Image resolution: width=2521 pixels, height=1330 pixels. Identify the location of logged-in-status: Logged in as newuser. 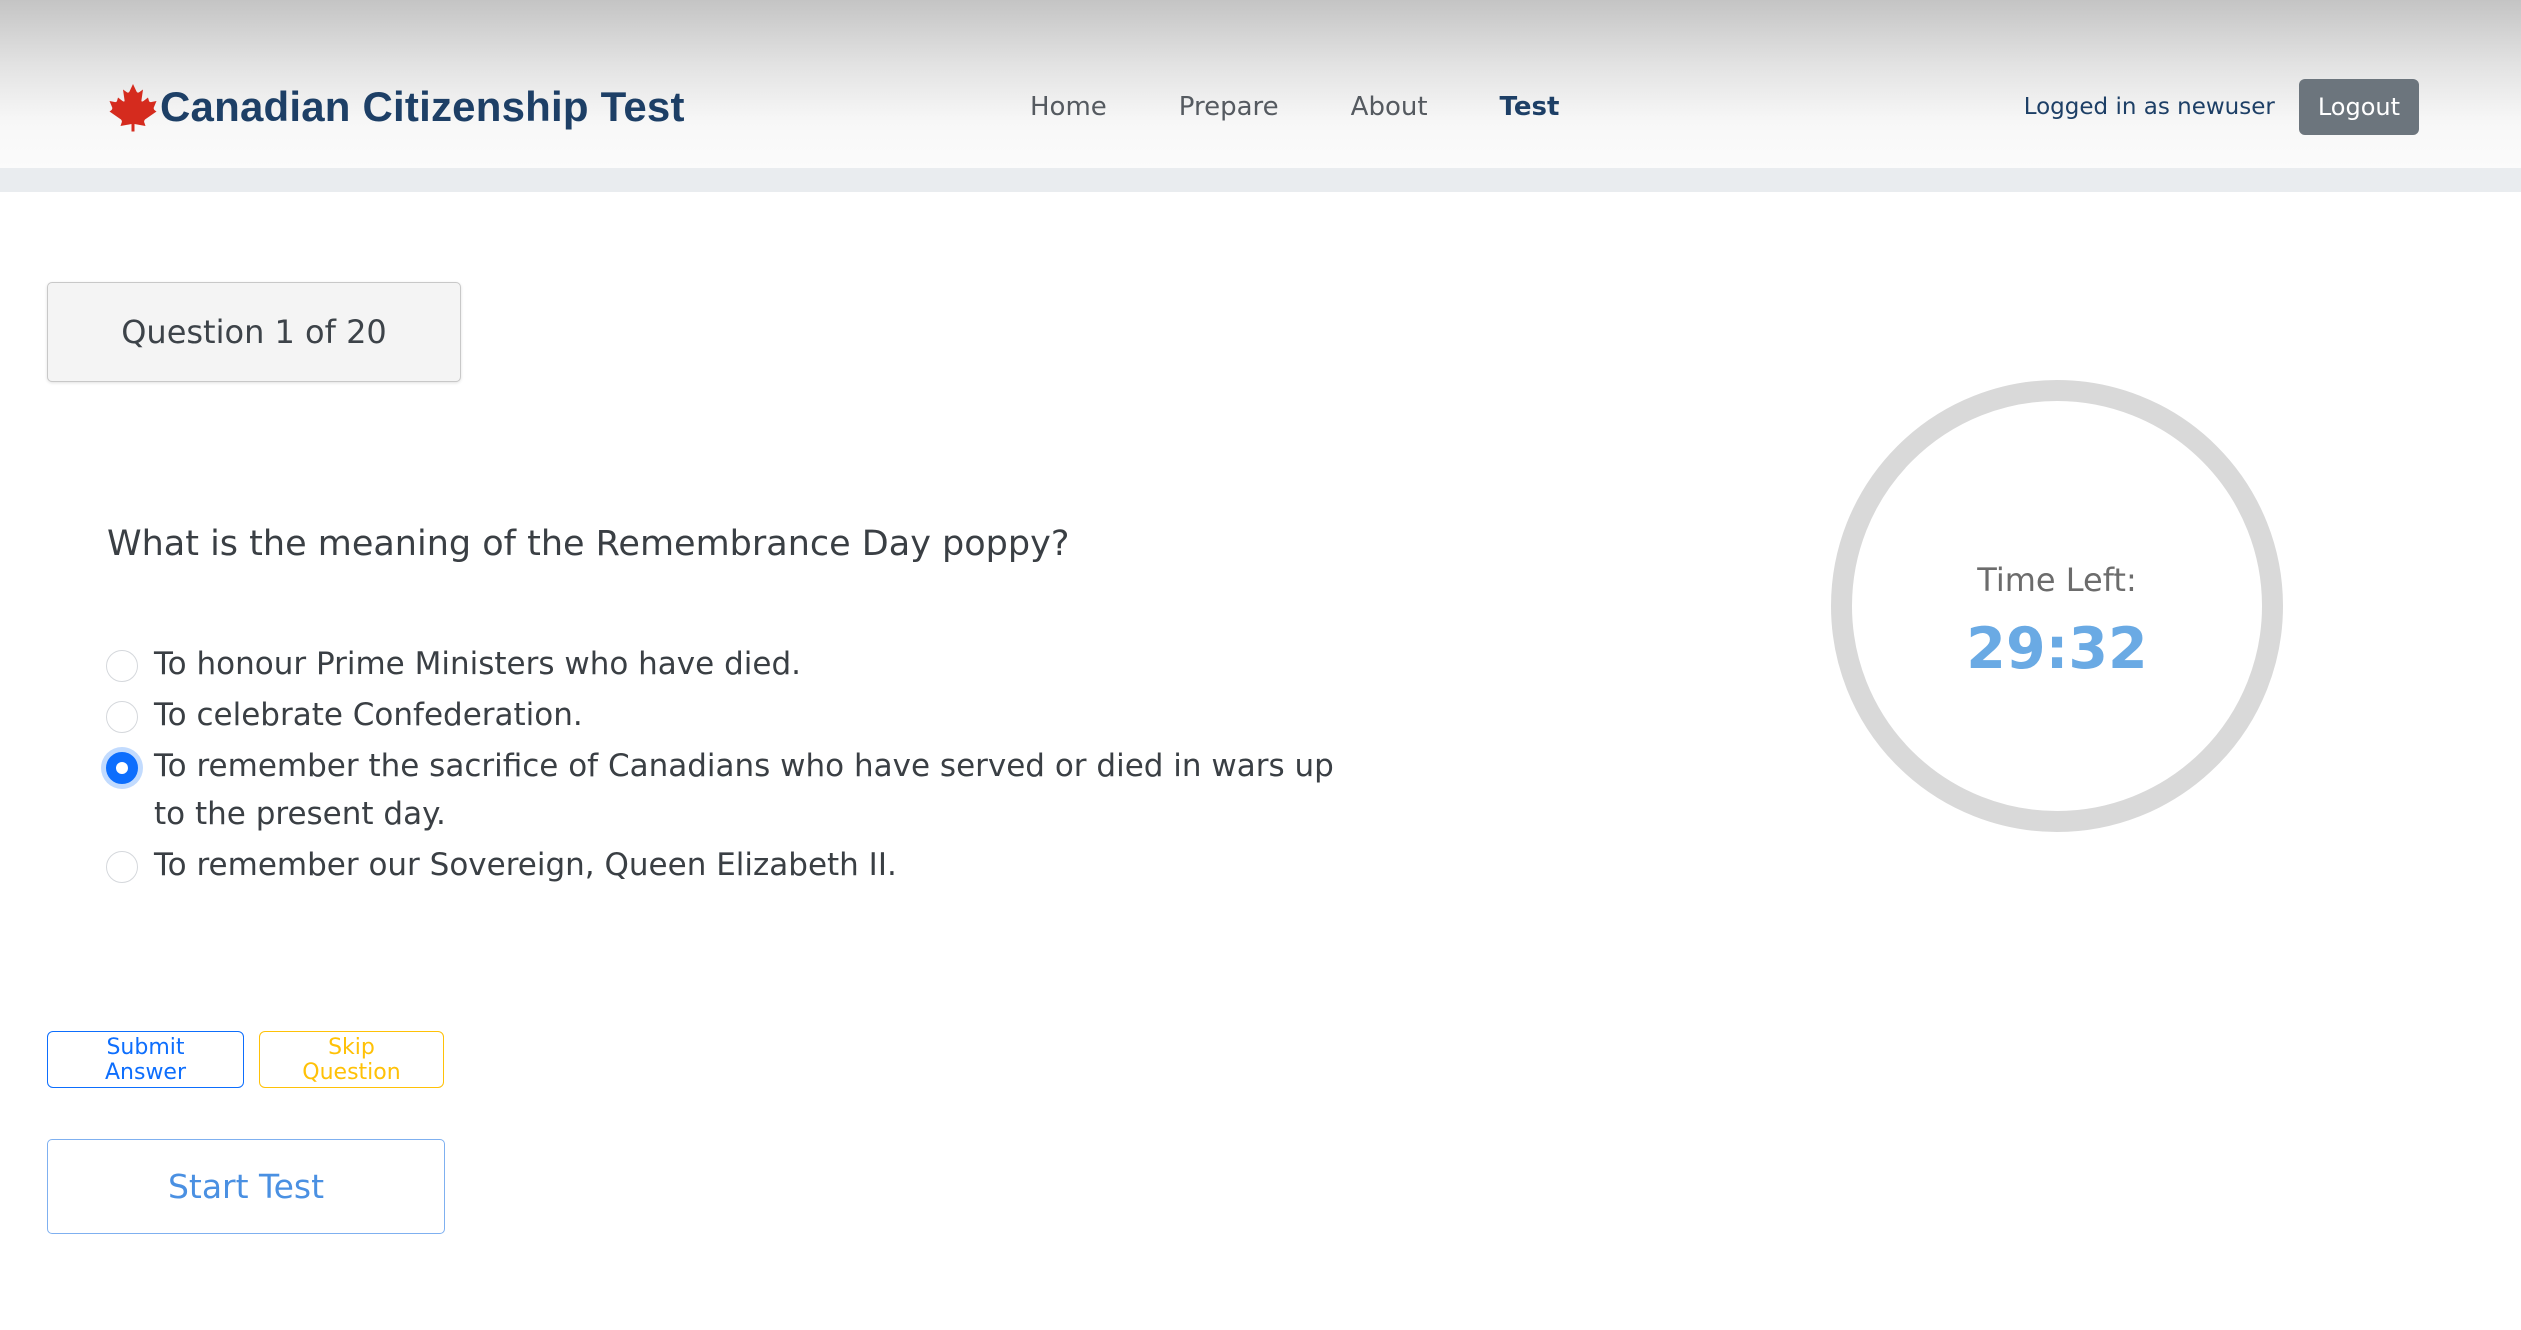
(2149, 107).